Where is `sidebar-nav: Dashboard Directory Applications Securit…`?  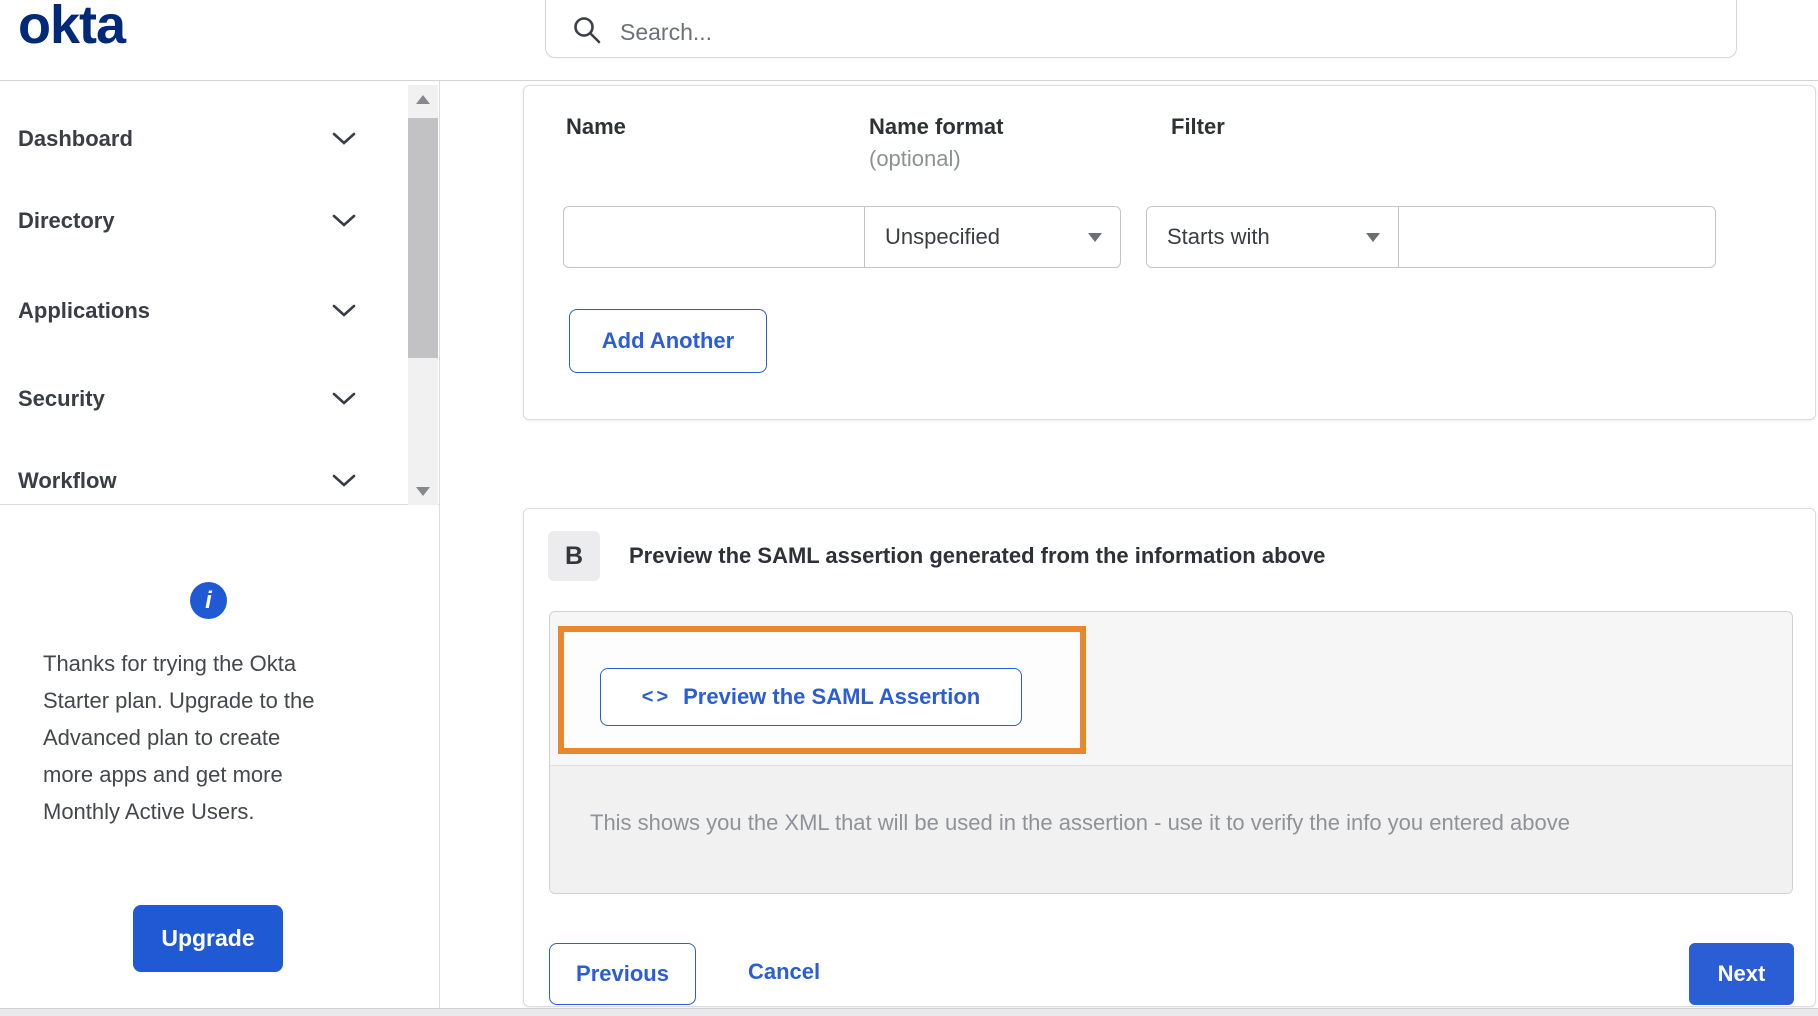
sidebar-nav: Dashboard Directory Applications Securit… is located at coordinates (220, 293).